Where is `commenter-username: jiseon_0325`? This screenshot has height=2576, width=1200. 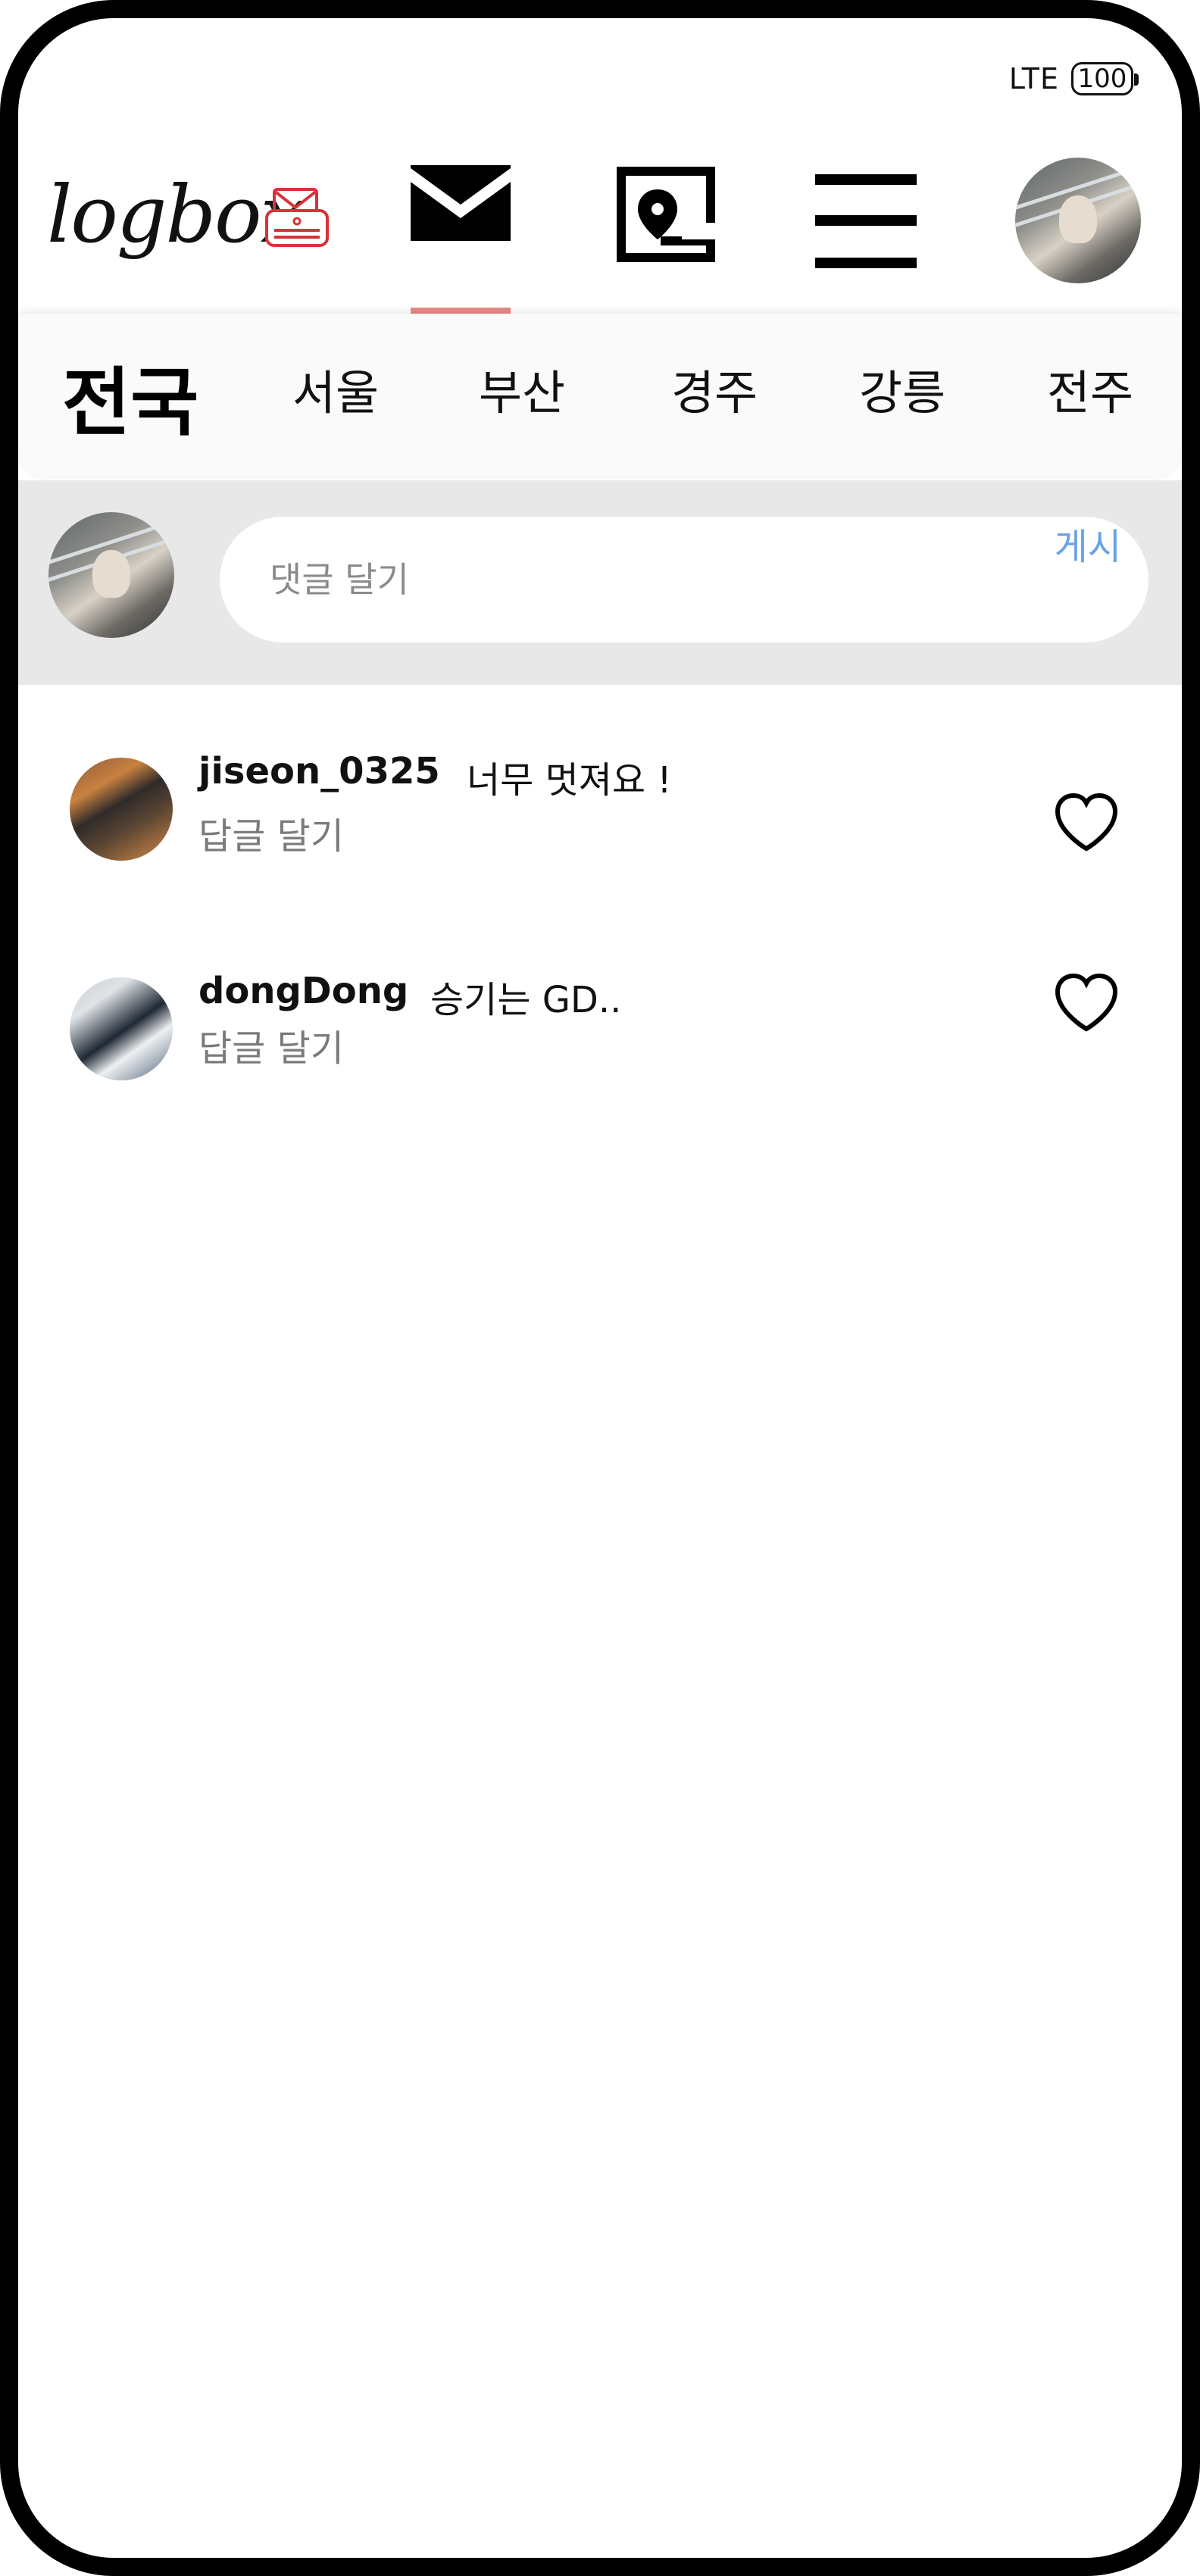
commenter-username: jiseon_0325 is located at coordinates (319, 771).